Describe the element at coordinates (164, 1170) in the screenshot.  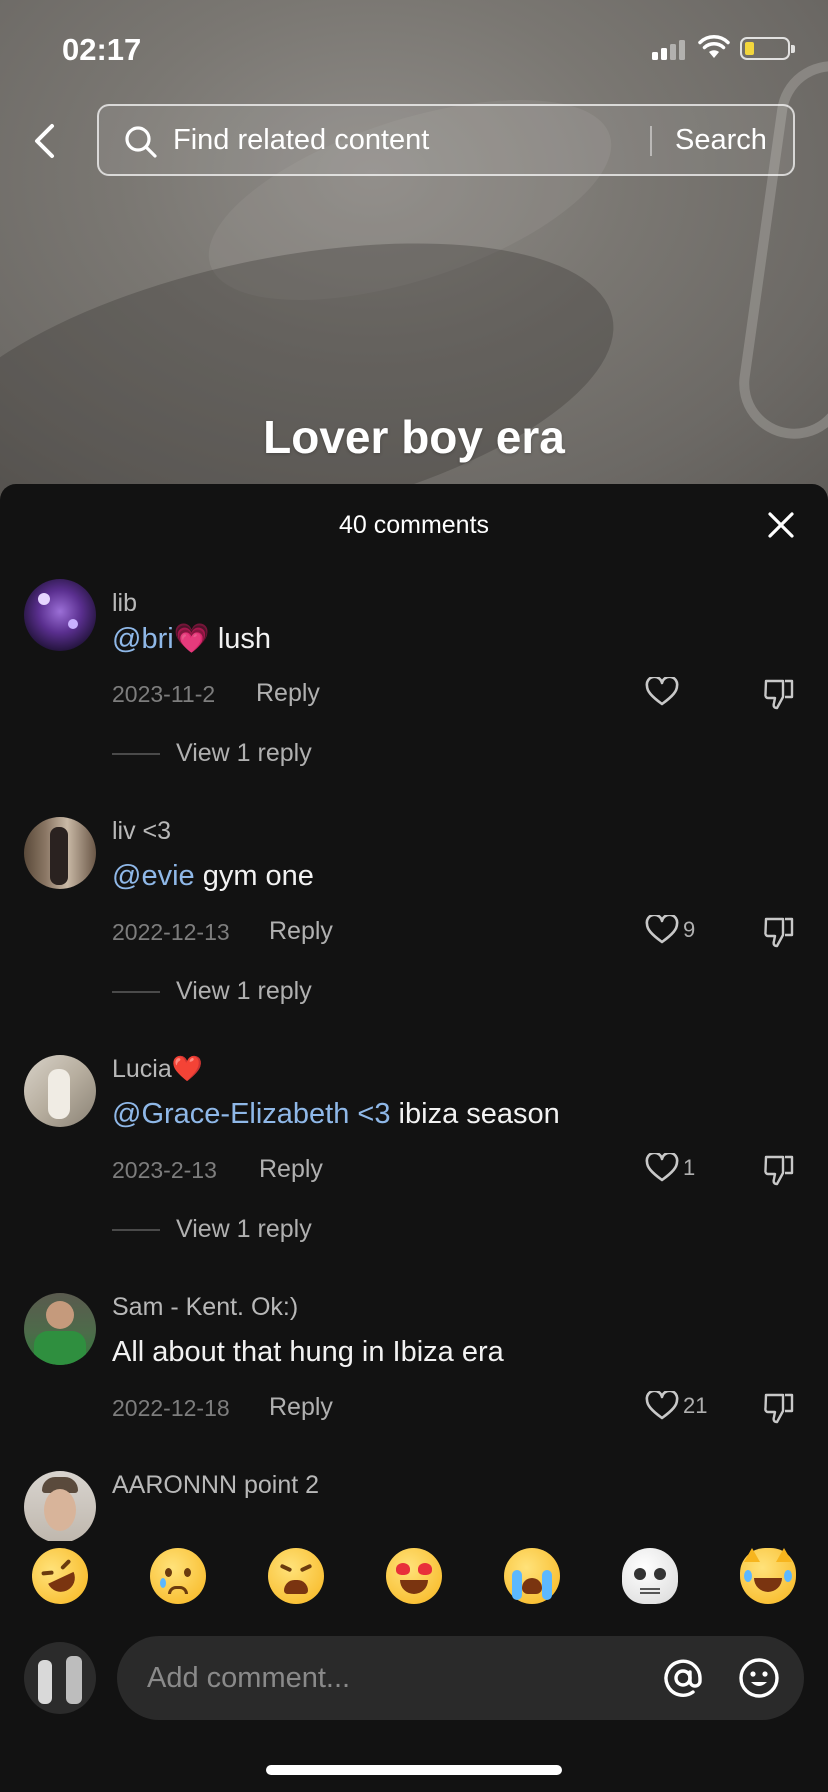
I see `comment-date: 2023-2-13` at that location.